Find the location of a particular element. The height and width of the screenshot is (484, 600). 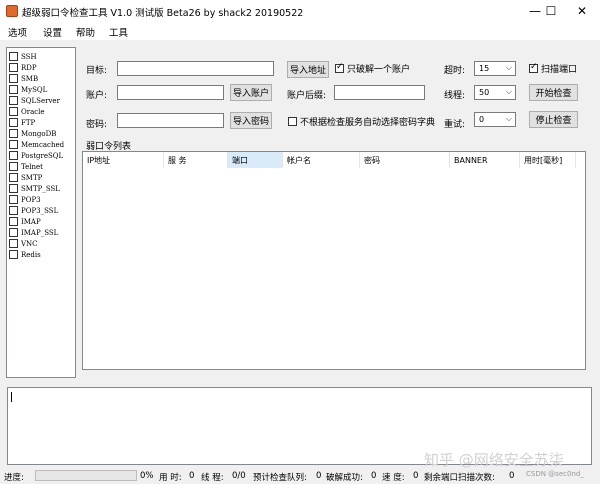

protocol-item-pop3: POP3 is located at coordinates (25, 199).